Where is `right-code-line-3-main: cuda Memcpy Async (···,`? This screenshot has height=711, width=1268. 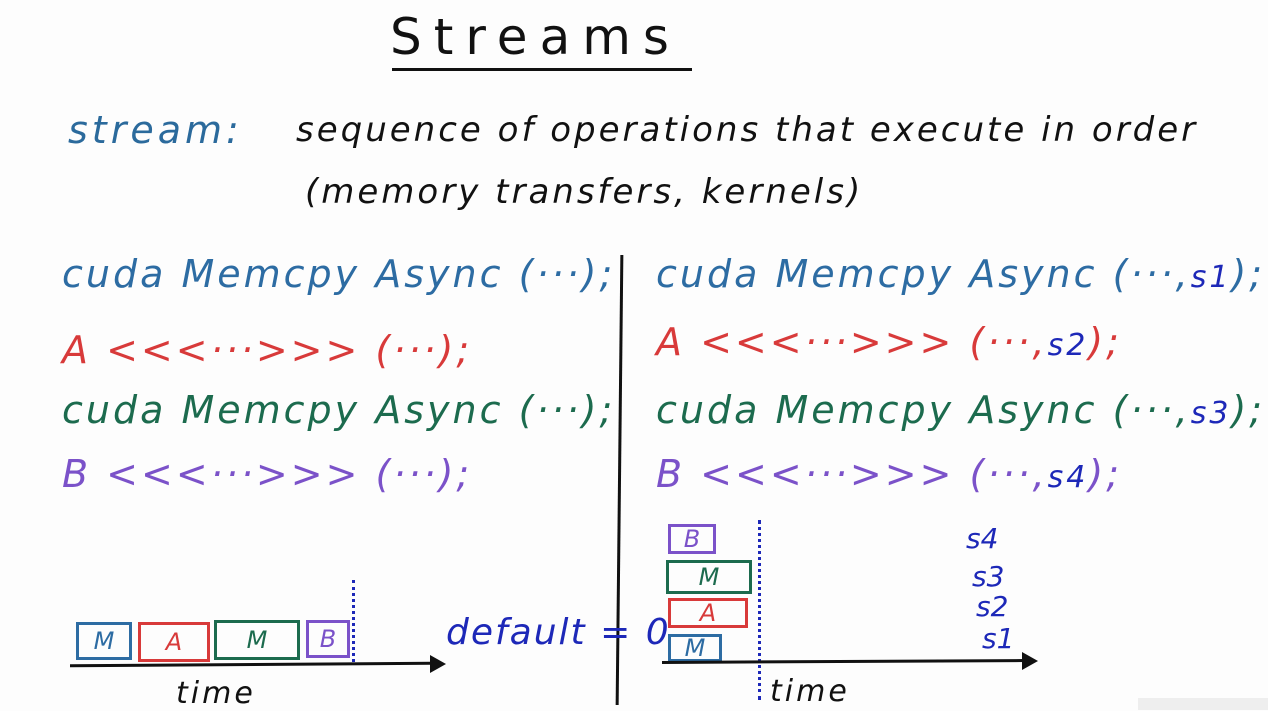
right-code-line-3-main: cuda Memcpy Async (···, is located at coordinates (923, 410).